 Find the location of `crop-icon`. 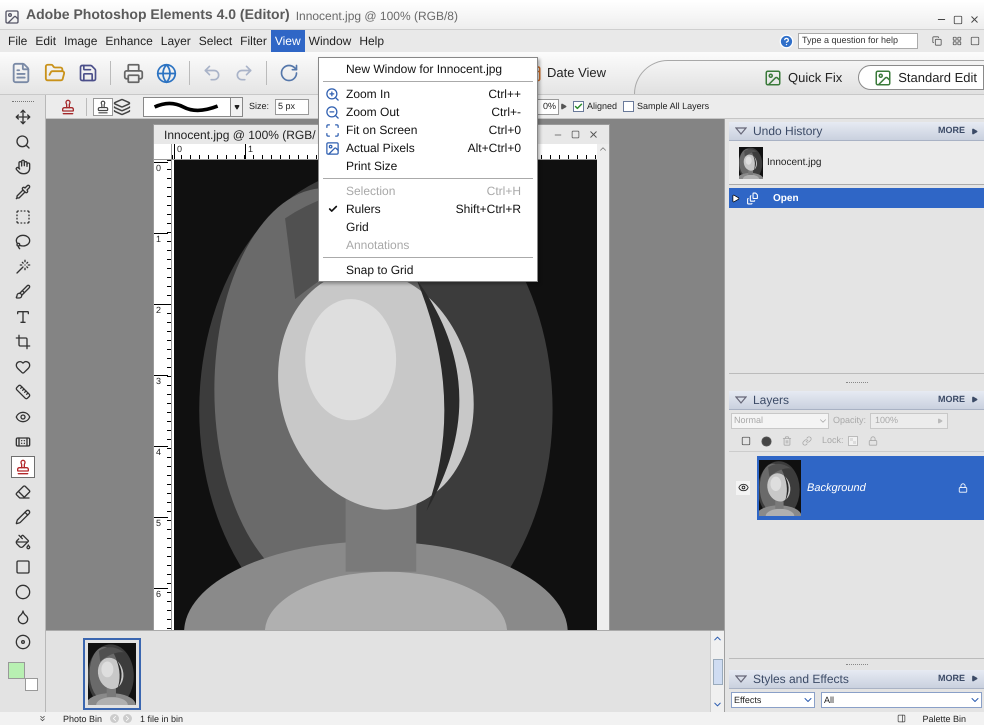

crop-icon is located at coordinates (22, 342).